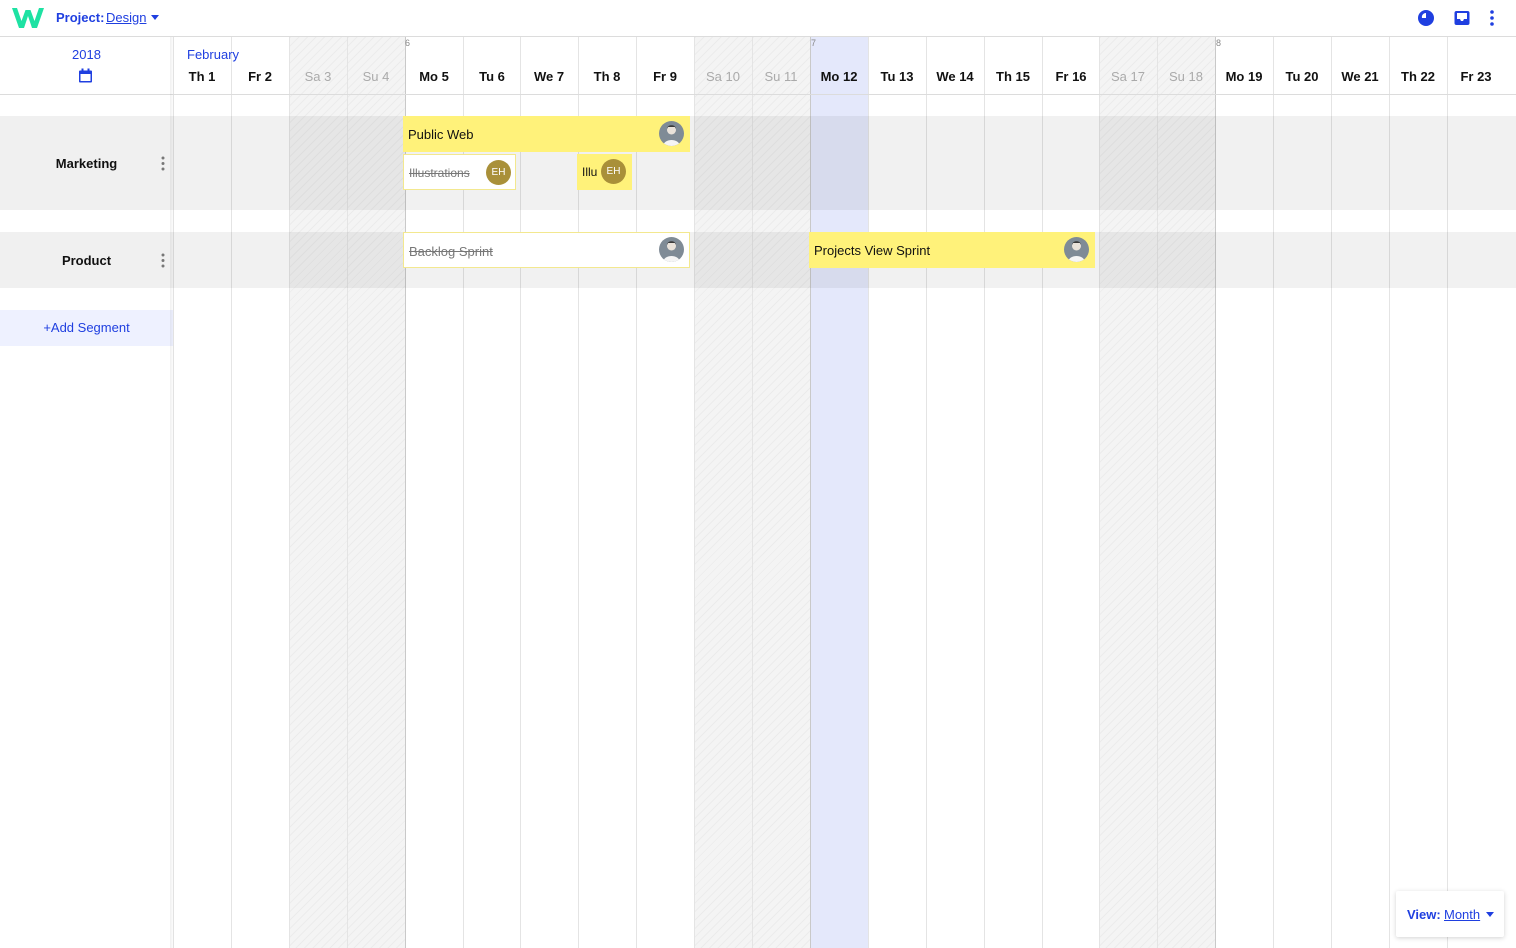 The height and width of the screenshot is (948, 1516). I want to click on week-number: 7, so click(814, 43).